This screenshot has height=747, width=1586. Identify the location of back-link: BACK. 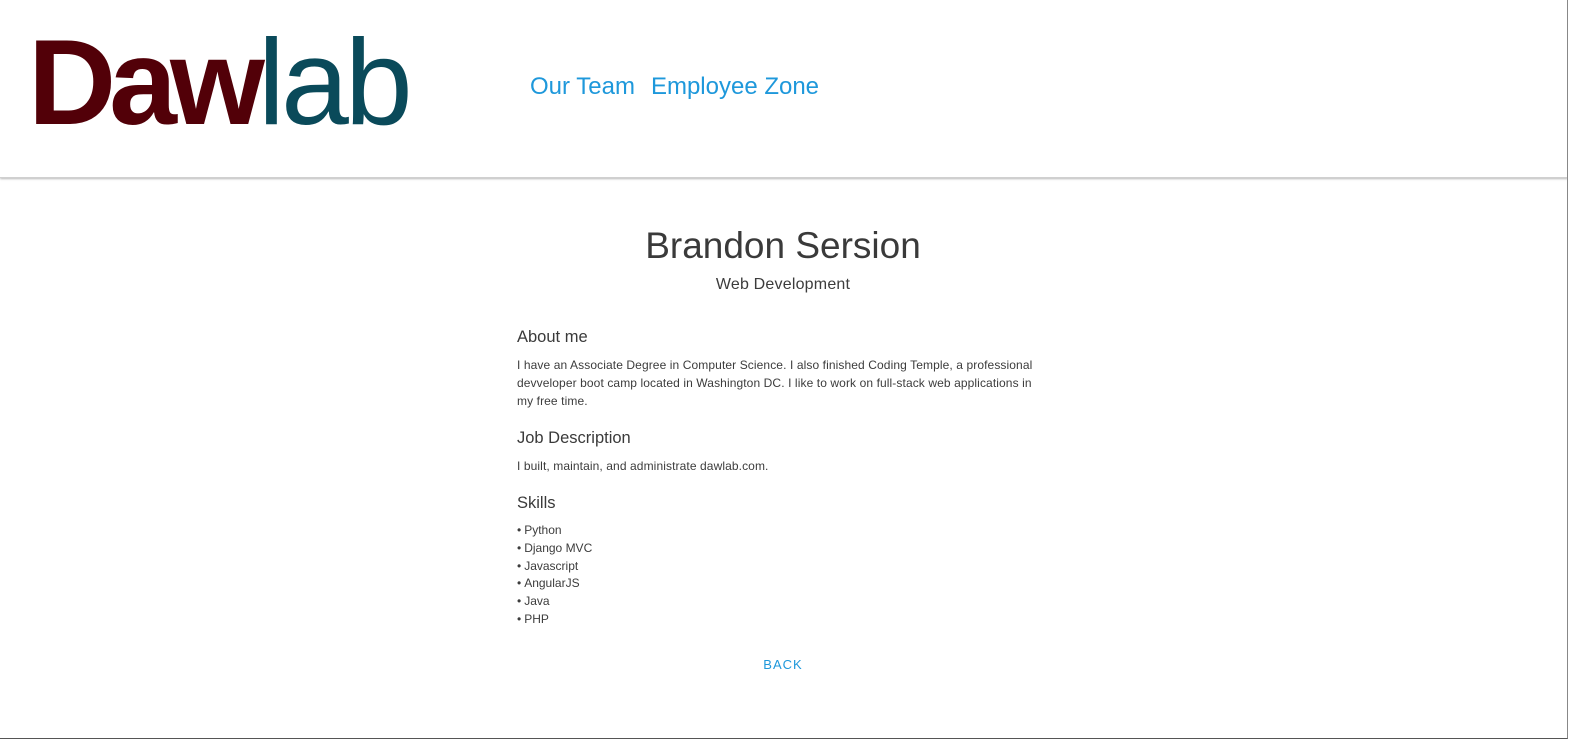
(783, 664).